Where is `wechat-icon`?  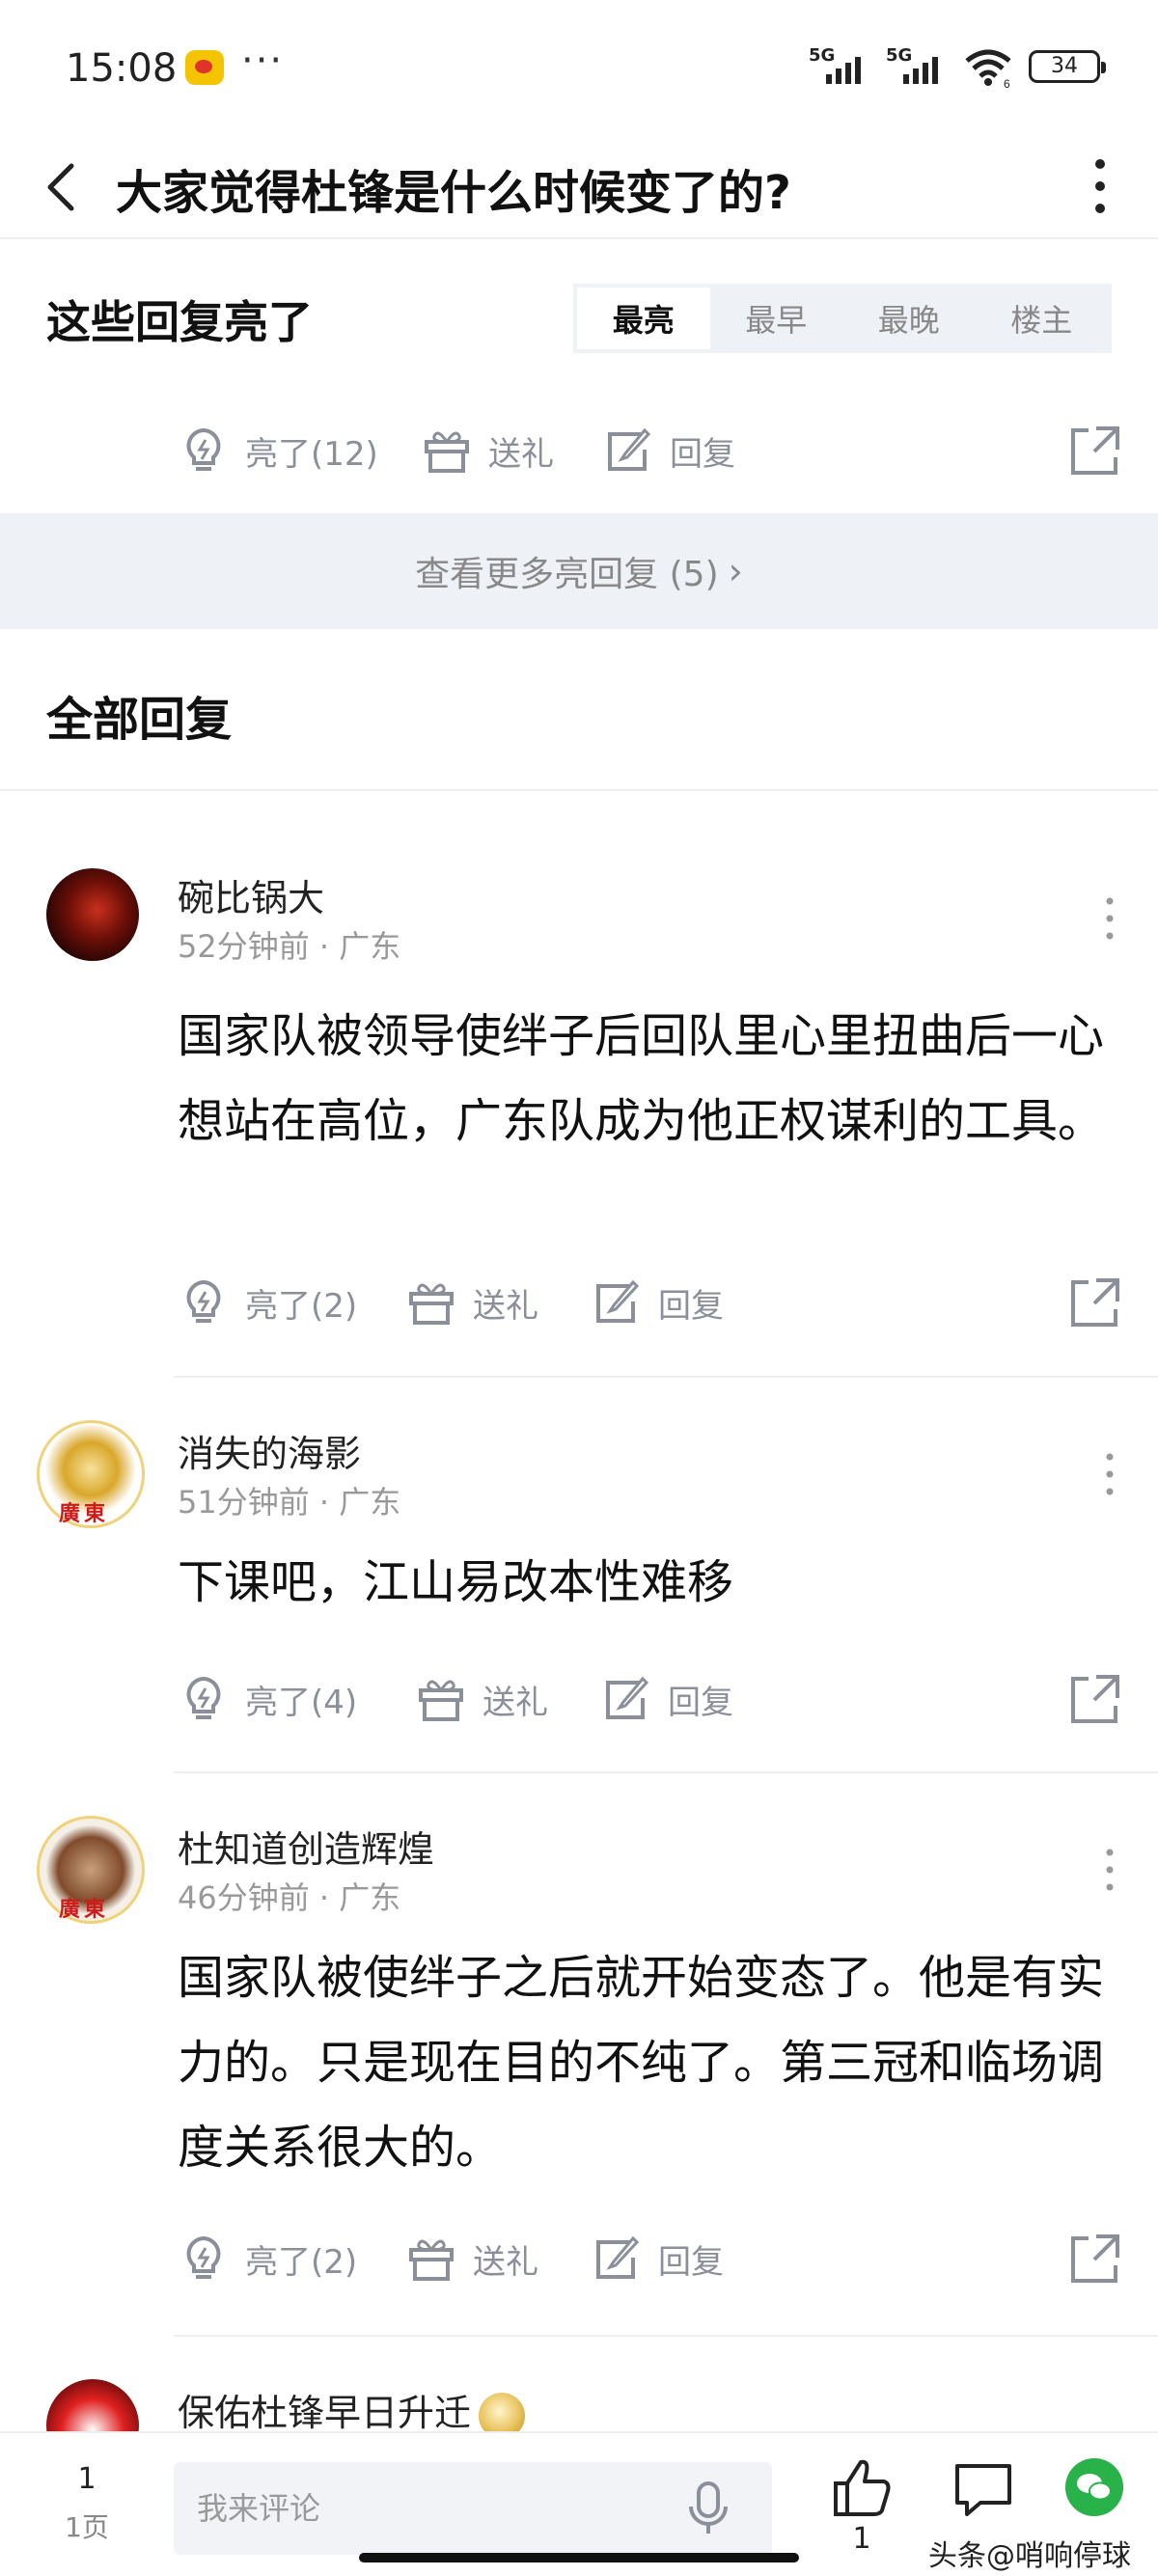 wechat-icon is located at coordinates (1094, 2487).